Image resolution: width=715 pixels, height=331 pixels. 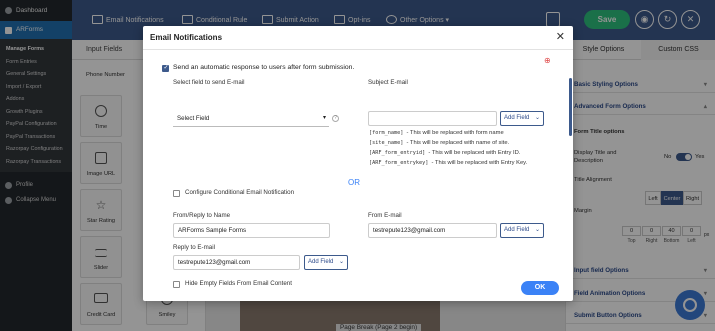 What do you see at coordinates (202, 215) in the screenshot?
I see `from-reply-name-label: From/Reply to Name` at bounding box center [202, 215].